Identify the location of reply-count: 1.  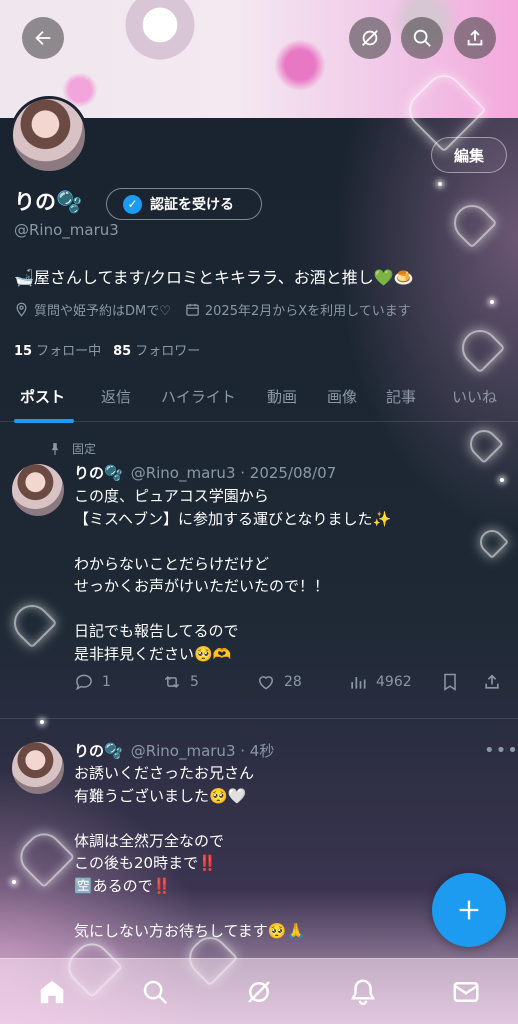
(106, 682).